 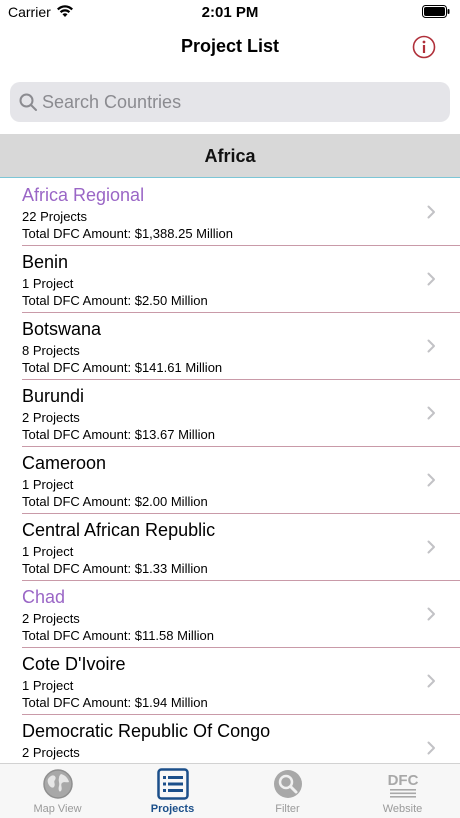 I want to click on country-name: Africa Regional, so click(x=83, y=195).